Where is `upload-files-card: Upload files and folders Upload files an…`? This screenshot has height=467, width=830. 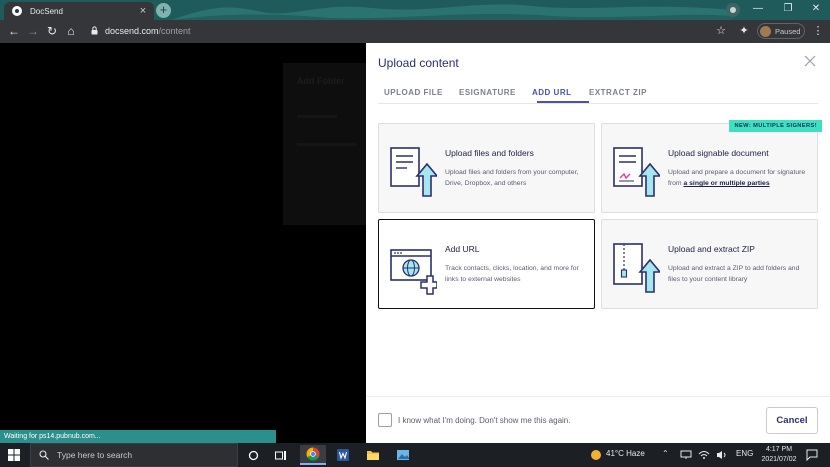
upload-files-card: Upload files and folders Upload files an… is located at coordinates (486, 168).